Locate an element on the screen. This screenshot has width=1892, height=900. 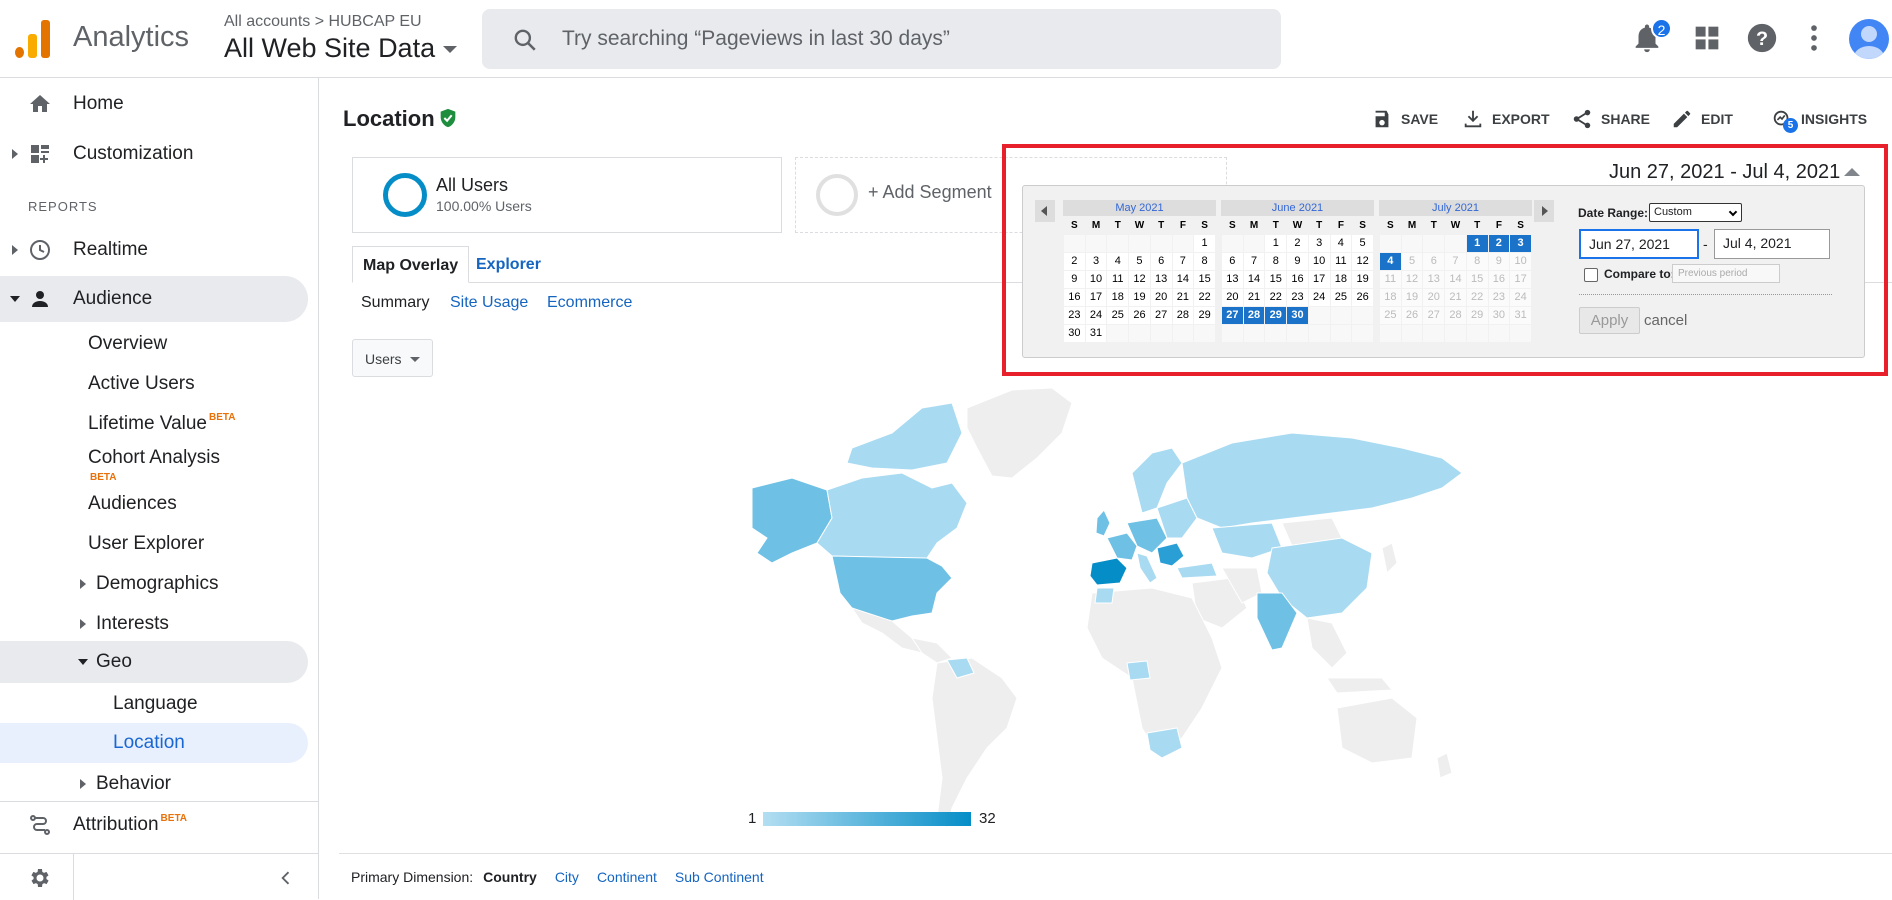
apply-button: Apply is located at coordinates (1609, 320).